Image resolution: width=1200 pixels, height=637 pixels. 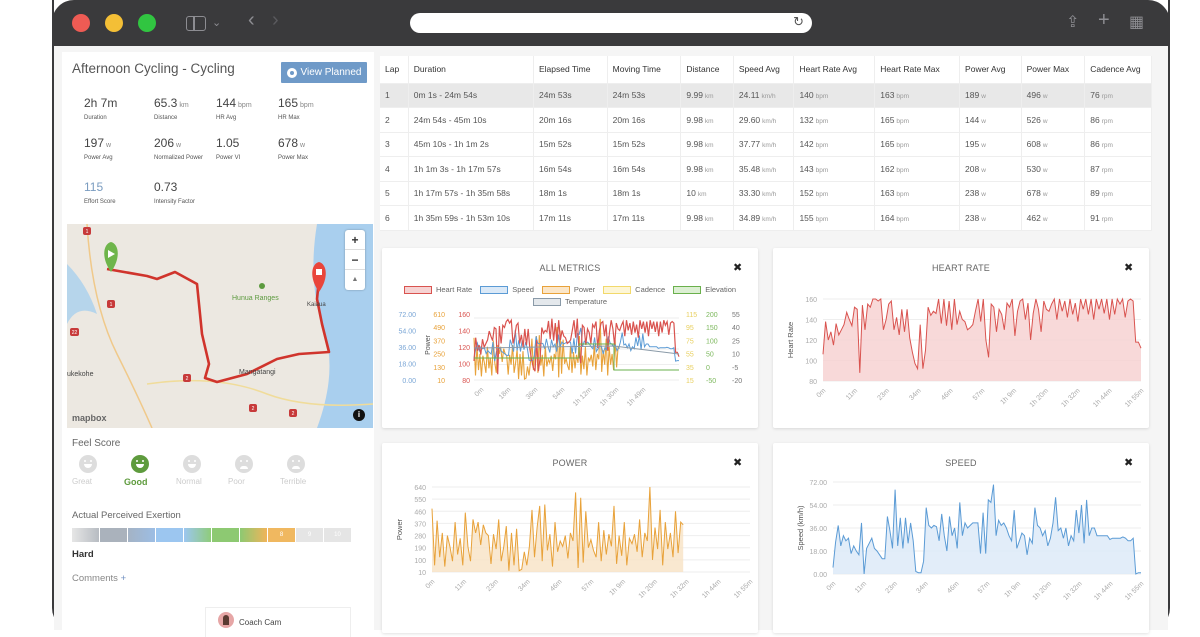 What do you see at coordinates (187, 103) in the screenshot?
I see `stat-value: 65.3km` at bounding box center [187, 103].